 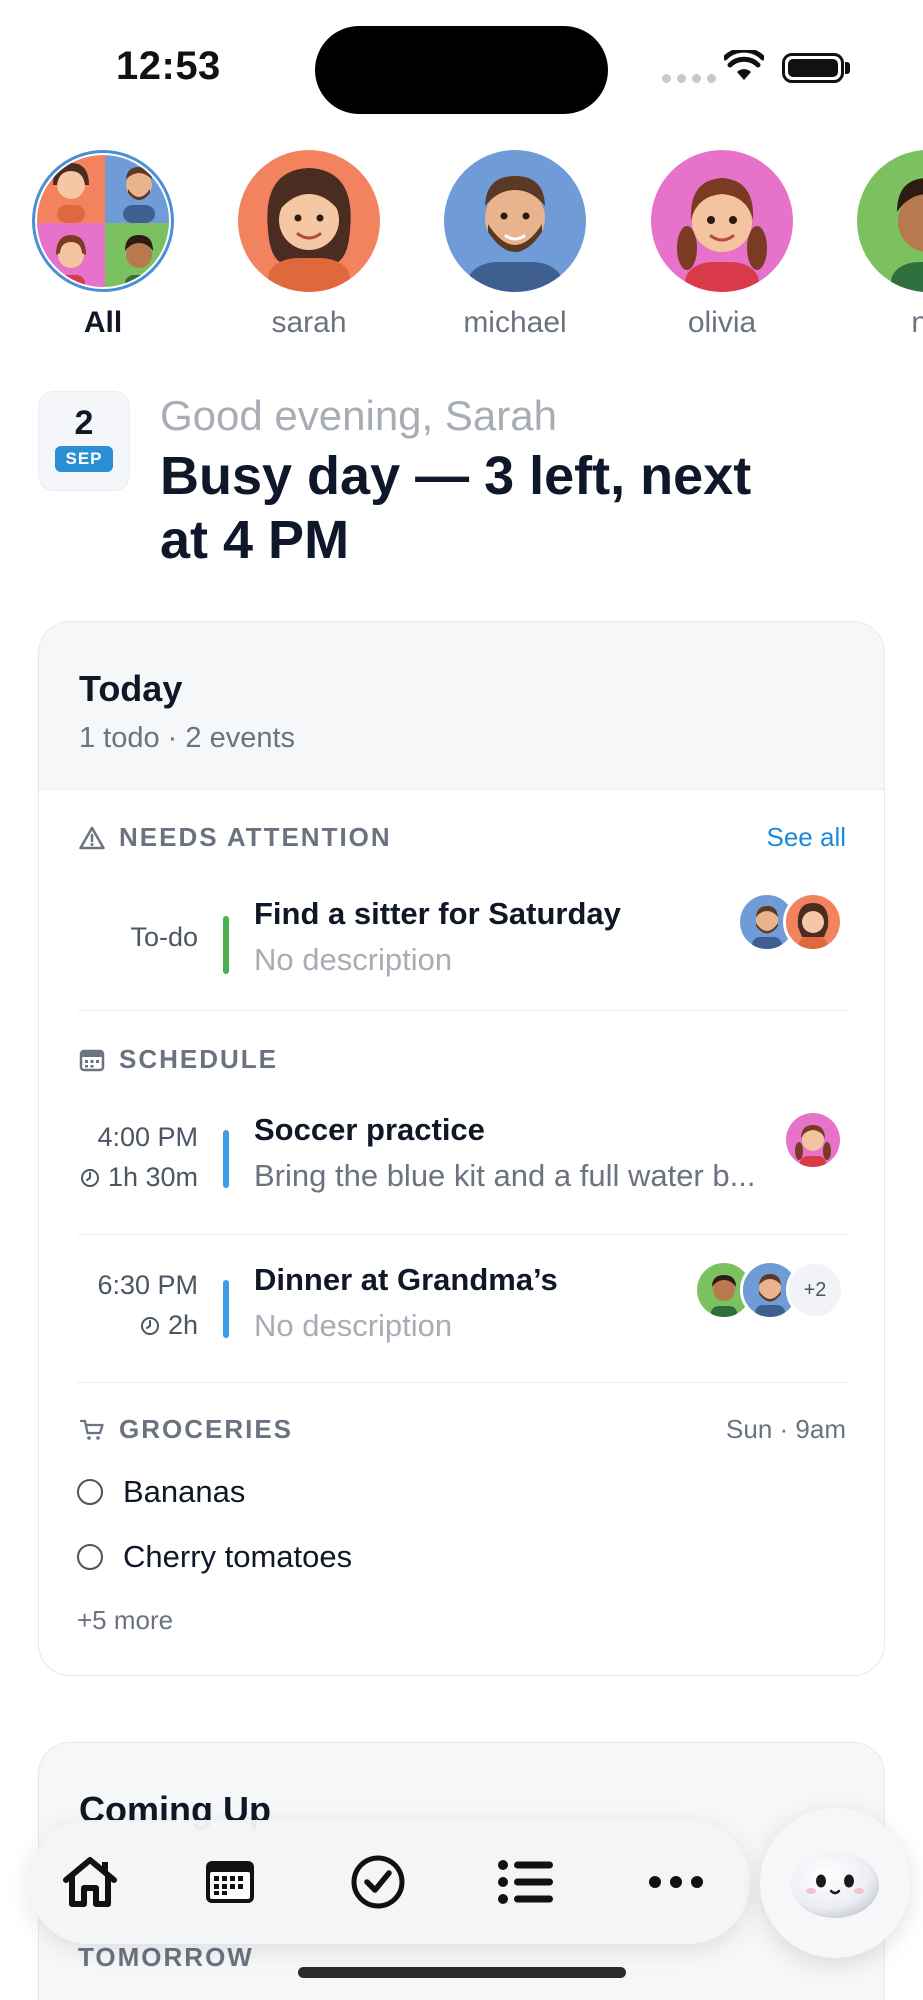 I want to click on date-month-badge: SEP, so click(x=84, y=459).